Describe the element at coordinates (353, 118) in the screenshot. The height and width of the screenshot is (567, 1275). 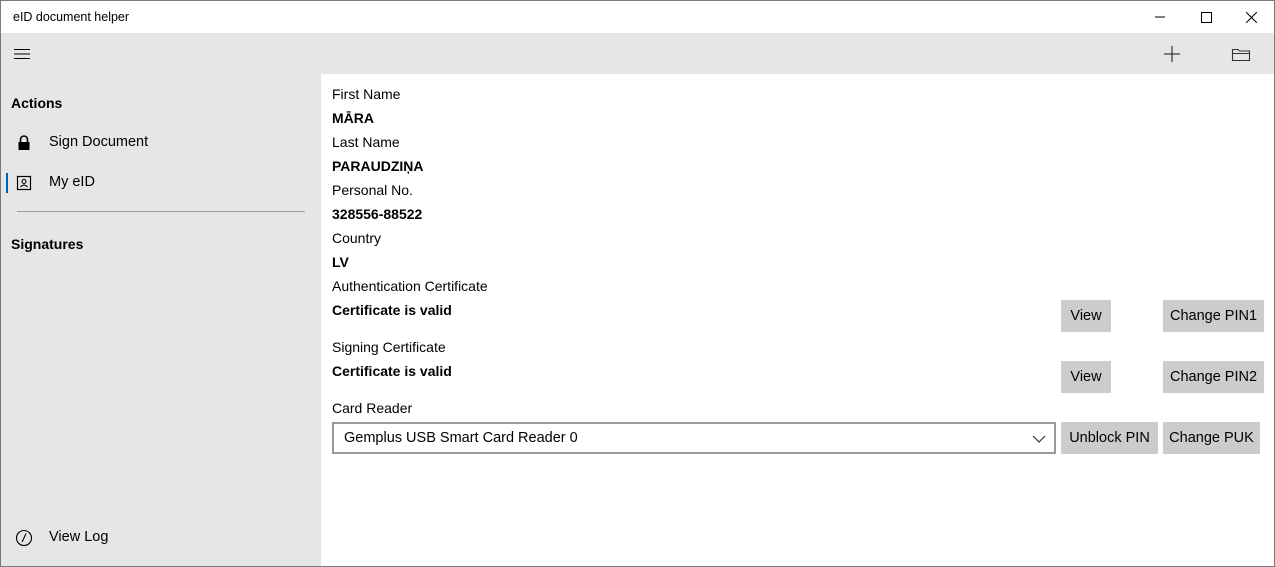
I see `first-name-value: MĀRA` at that location.